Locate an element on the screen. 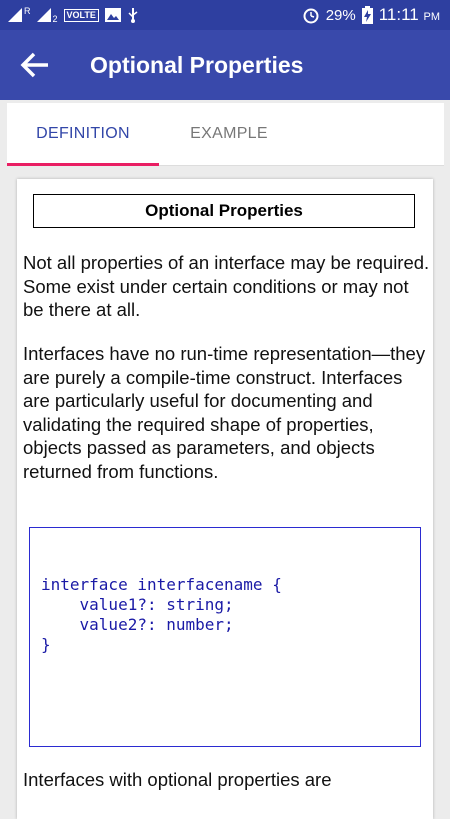  app-bar: Optional Properties is located at coordinates (225, 65).